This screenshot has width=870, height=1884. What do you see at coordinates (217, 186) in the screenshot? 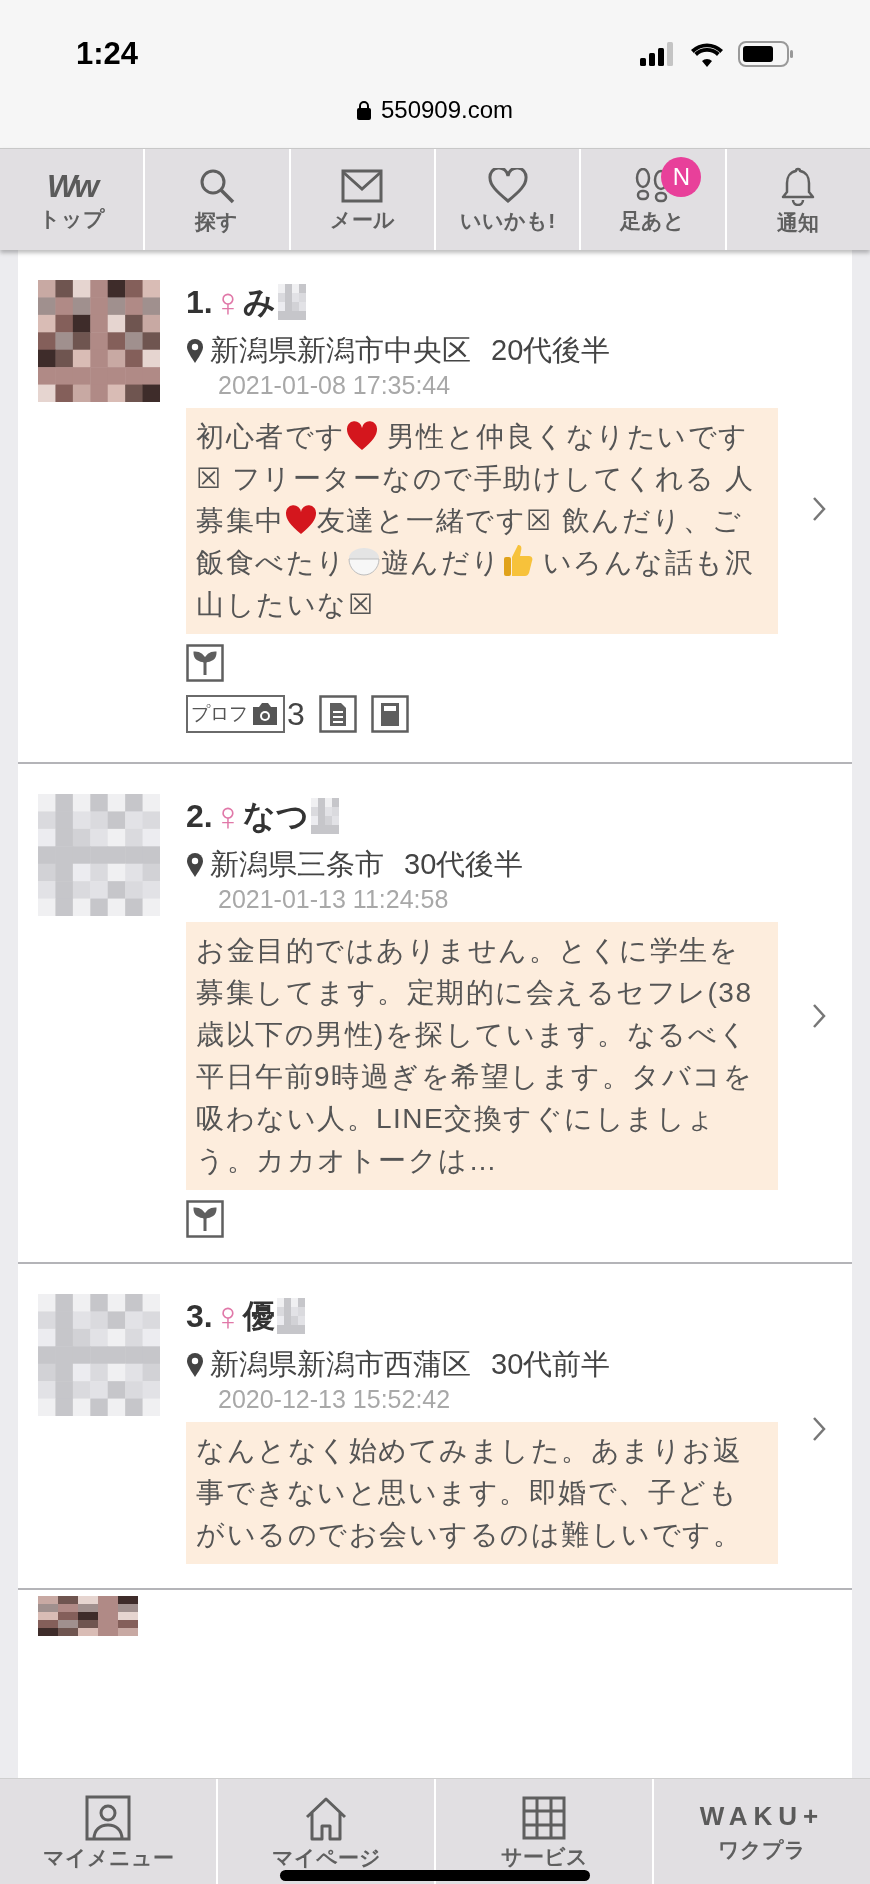
I see `search-icon` at bounding box center [217, 186].